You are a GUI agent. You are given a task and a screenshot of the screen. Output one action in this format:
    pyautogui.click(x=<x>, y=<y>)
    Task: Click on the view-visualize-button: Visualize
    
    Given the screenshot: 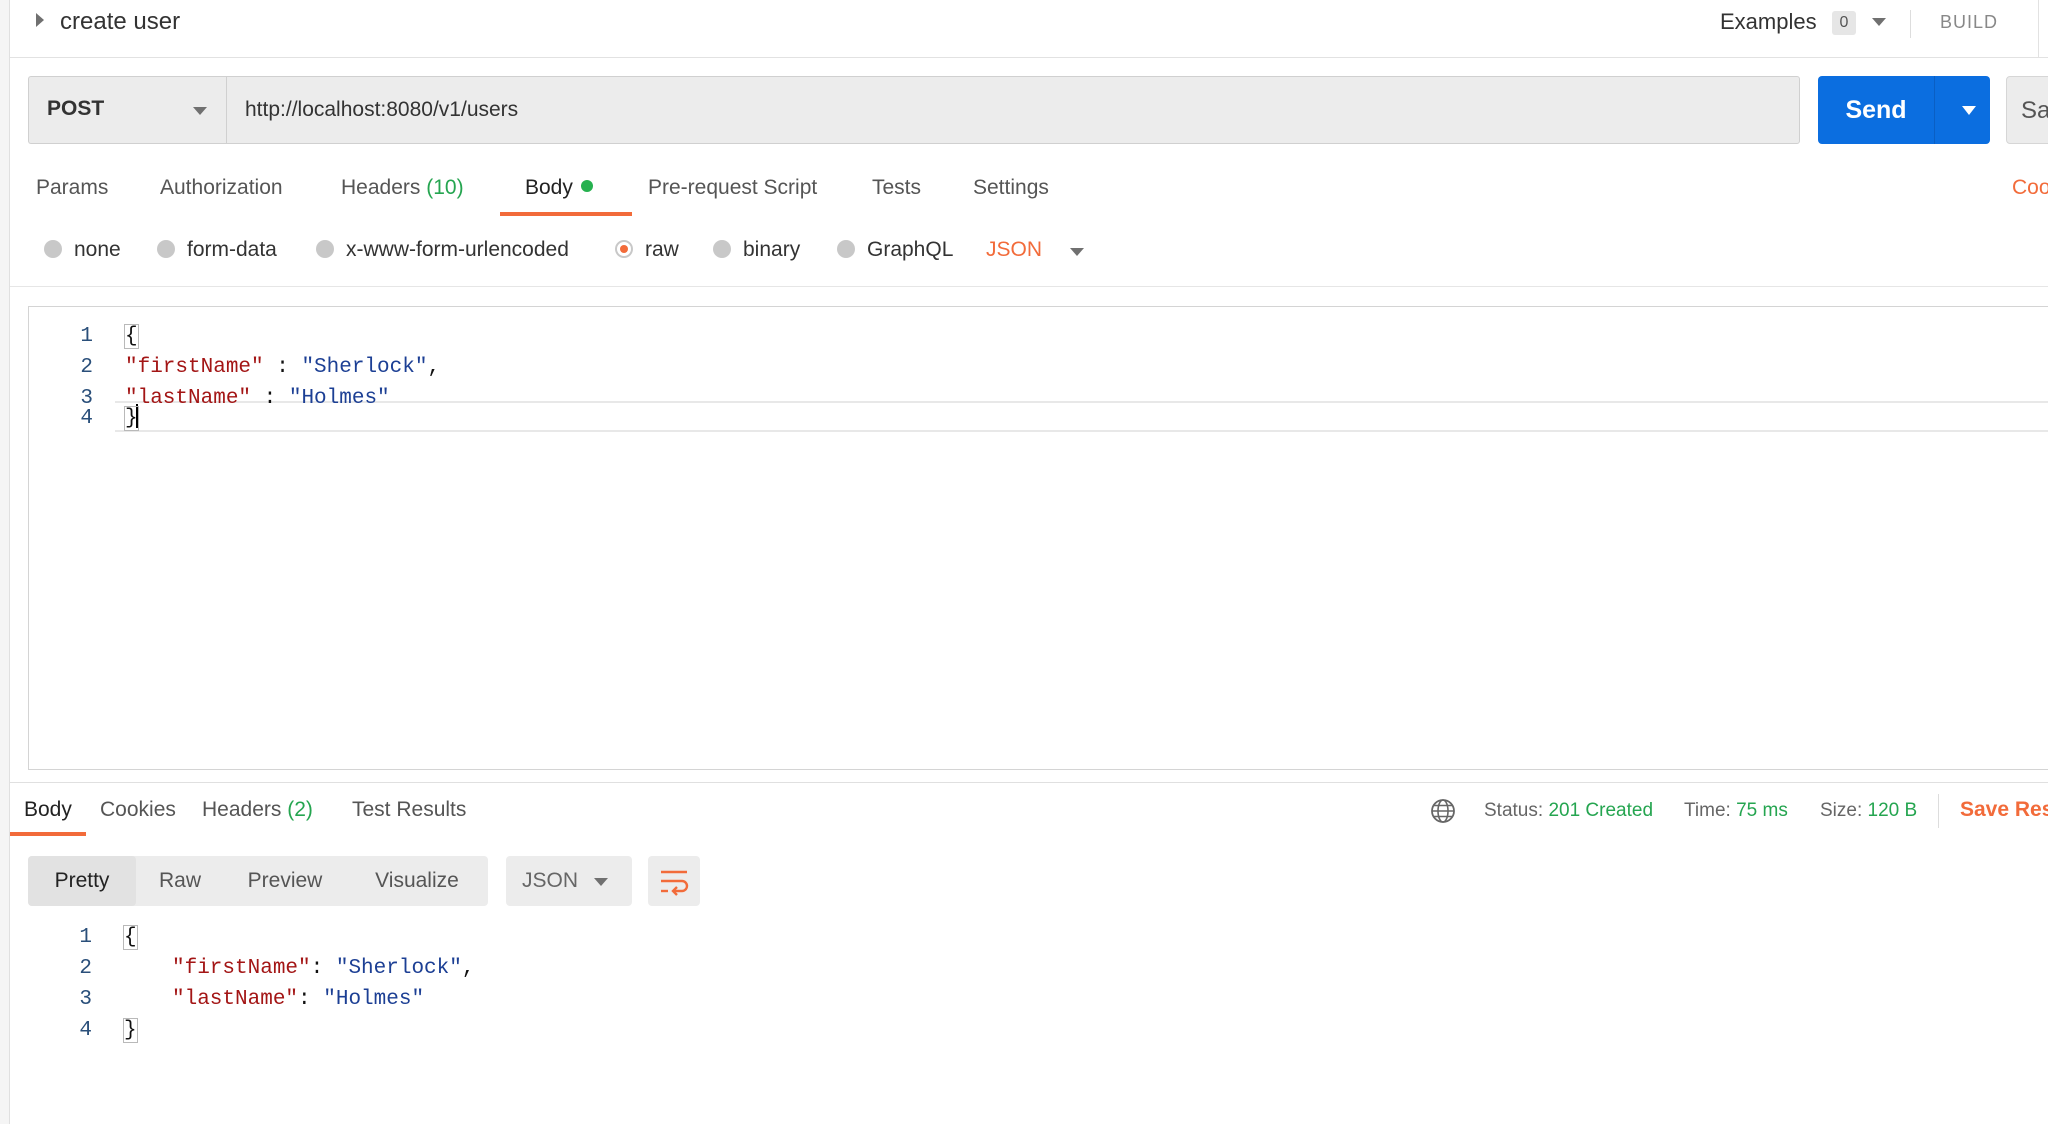 What is the action you would take?
    pyautogui.click(x=417, y=881)
    